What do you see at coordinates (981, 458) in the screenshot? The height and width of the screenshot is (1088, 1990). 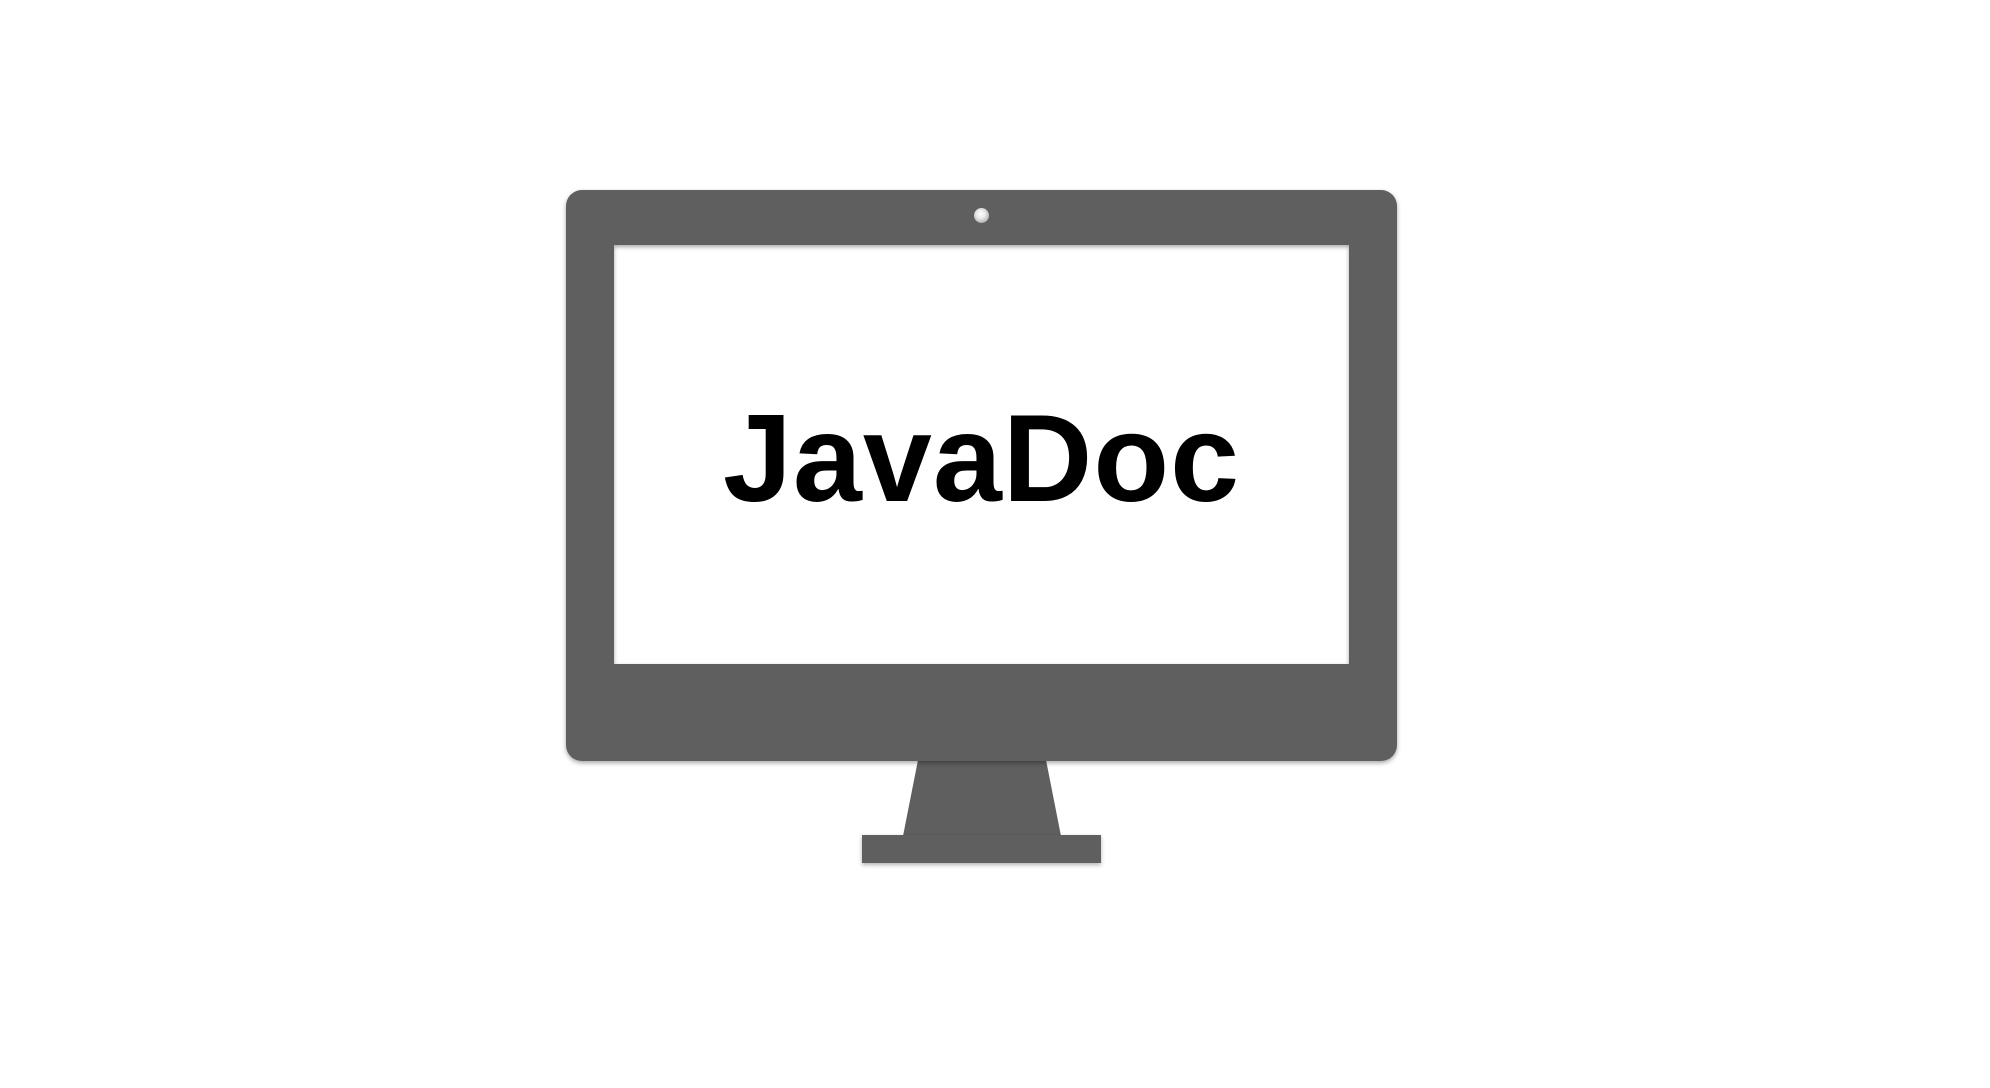 I see `screen-title: JavaDoc` at bounding box center [981, 458].